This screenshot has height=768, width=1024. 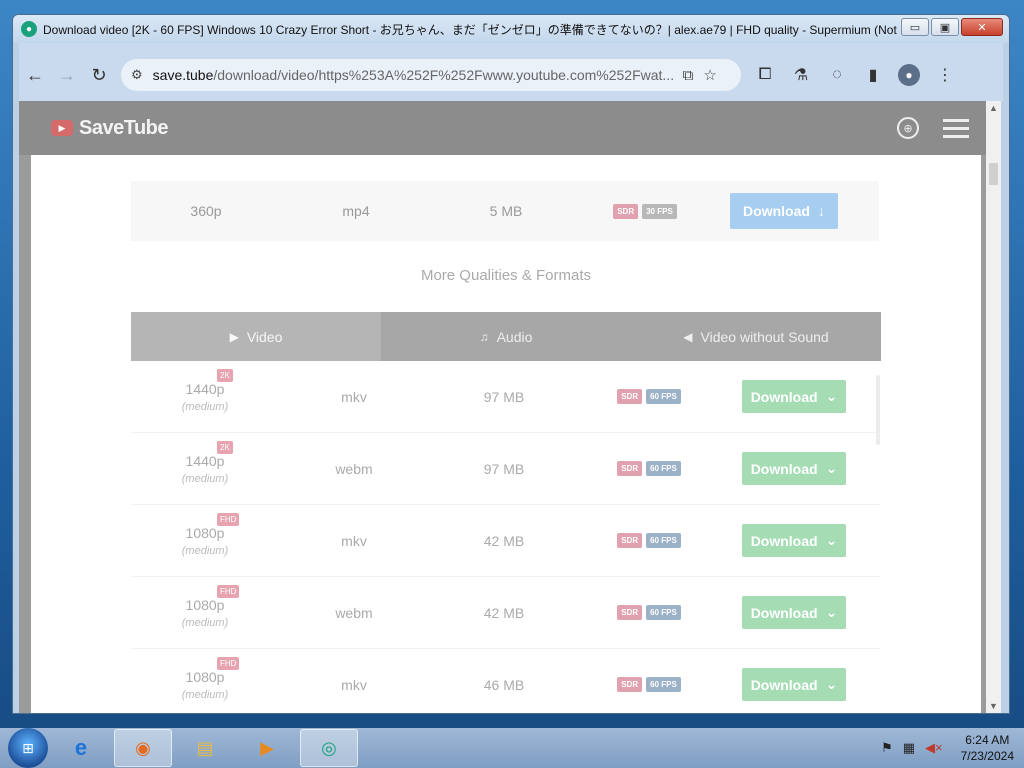 What do you see at coordinates (947, 748) in the screenshot?
I see `system-tray: ⚑ ▦ ◀× 6:24 AM 7/23/2024` at bounding box center [947, 748].